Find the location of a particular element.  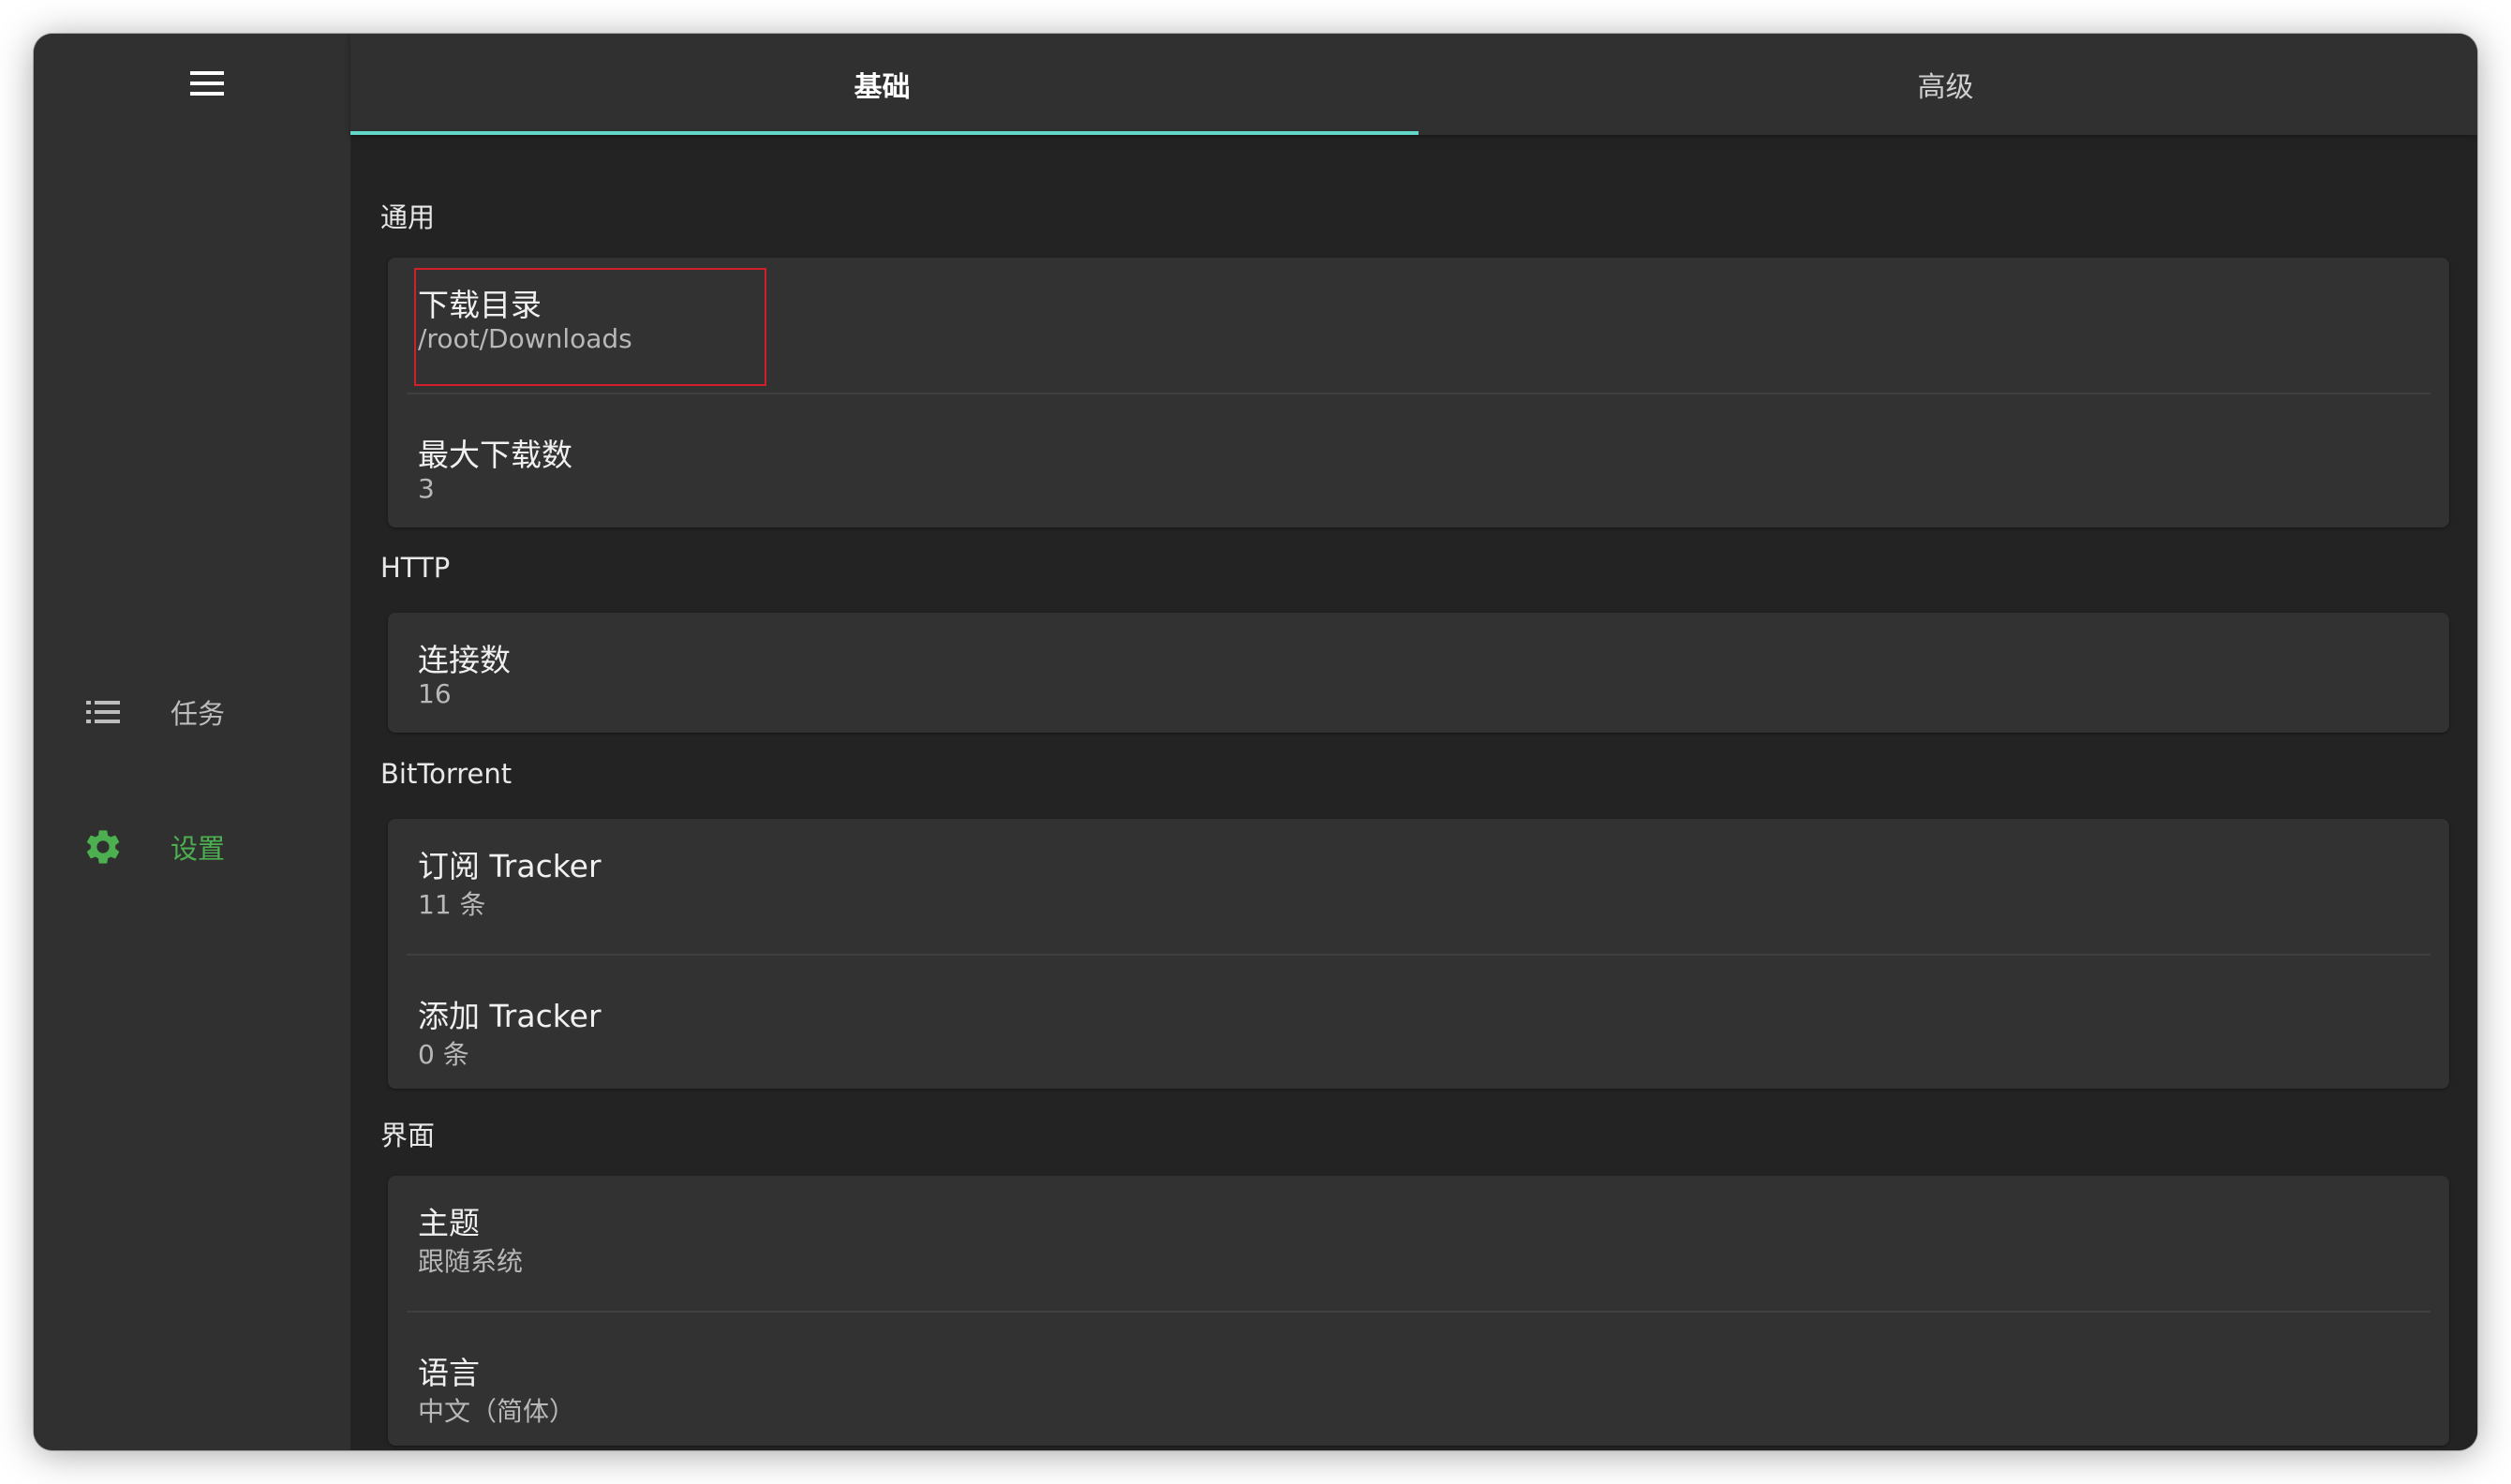

setting-subscribe-tracker: 订阅 Tracker 11 条 is located at coordinates (1418, 879).